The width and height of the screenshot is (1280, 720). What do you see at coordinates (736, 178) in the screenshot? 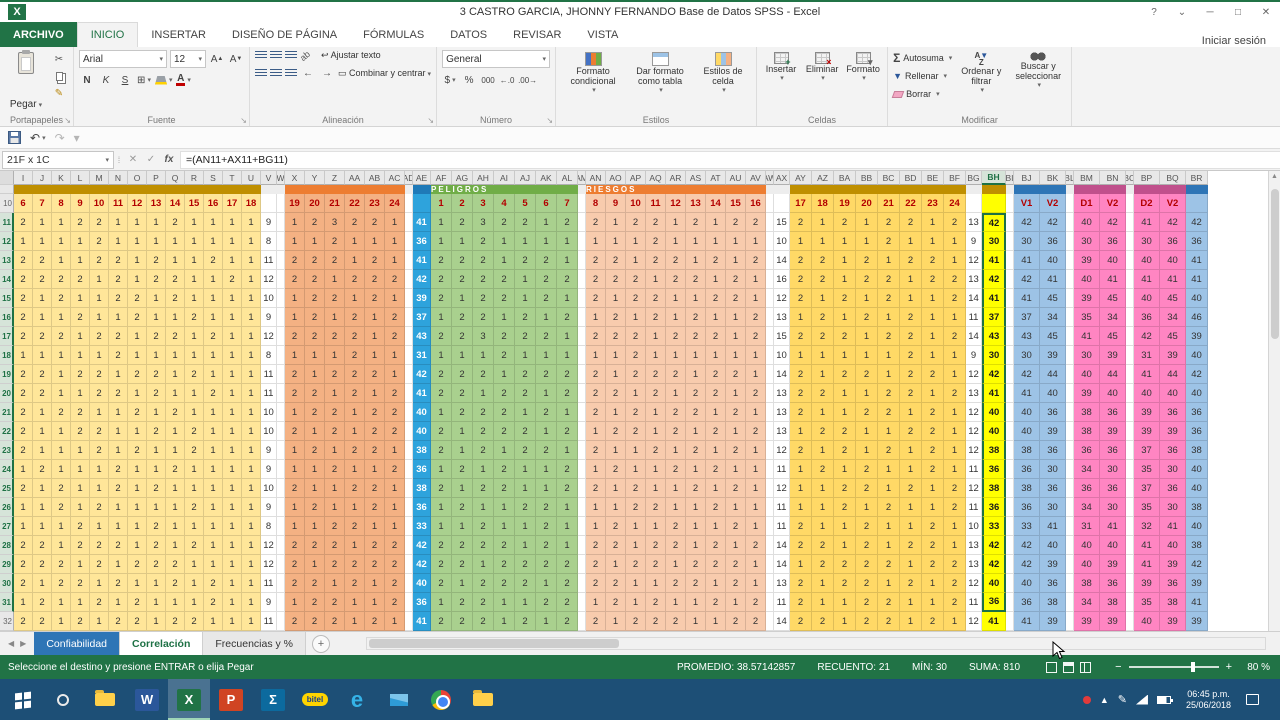
I see `column-header-AU: AU` at bounding box center [736, 178].